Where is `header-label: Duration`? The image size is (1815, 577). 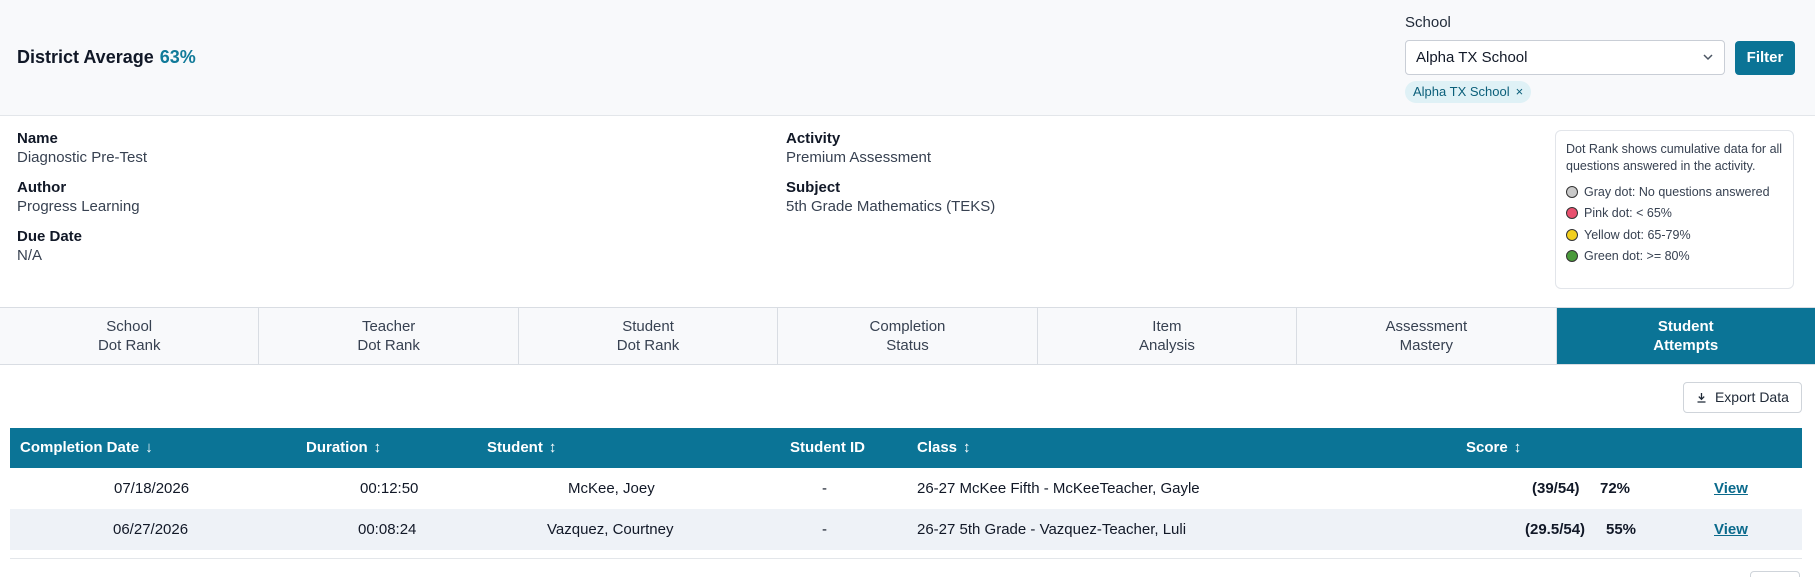 header-label: Duration is located at coordinates (337, 447).